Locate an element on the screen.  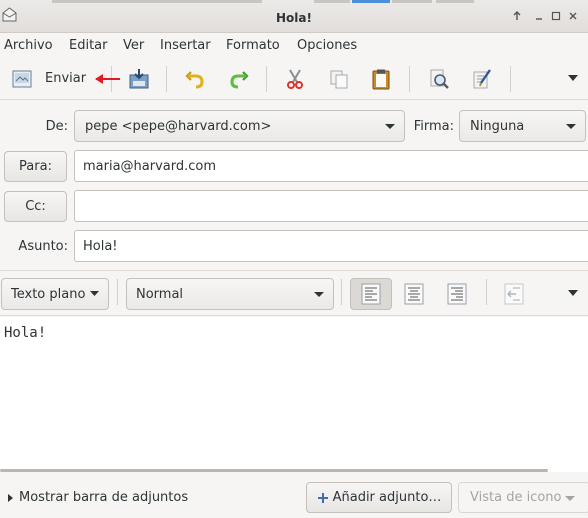
signature-select: Ninguna is located at coordinates (522, 126).